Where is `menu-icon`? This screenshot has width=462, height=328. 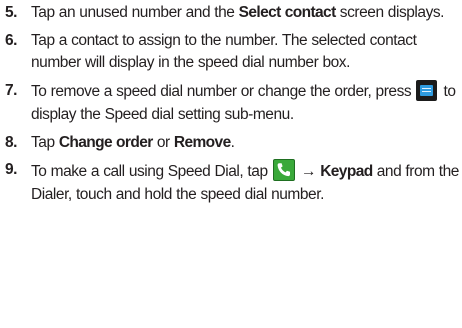
menu-icon is located at coordinates (427, 91).